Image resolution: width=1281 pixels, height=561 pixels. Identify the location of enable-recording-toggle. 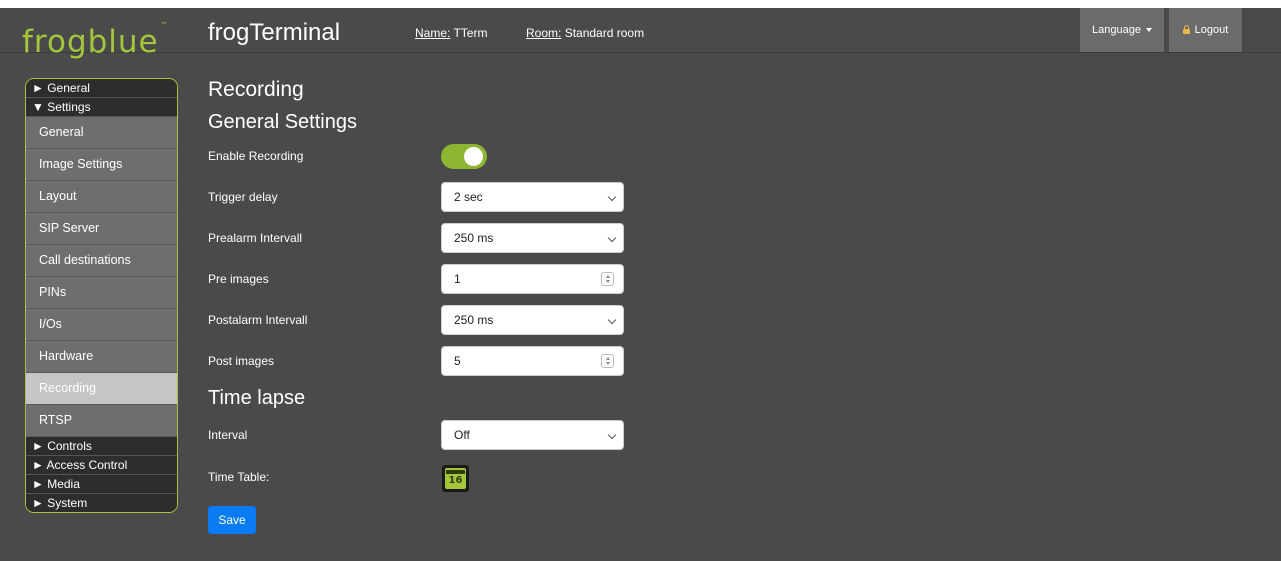
(464, 156).